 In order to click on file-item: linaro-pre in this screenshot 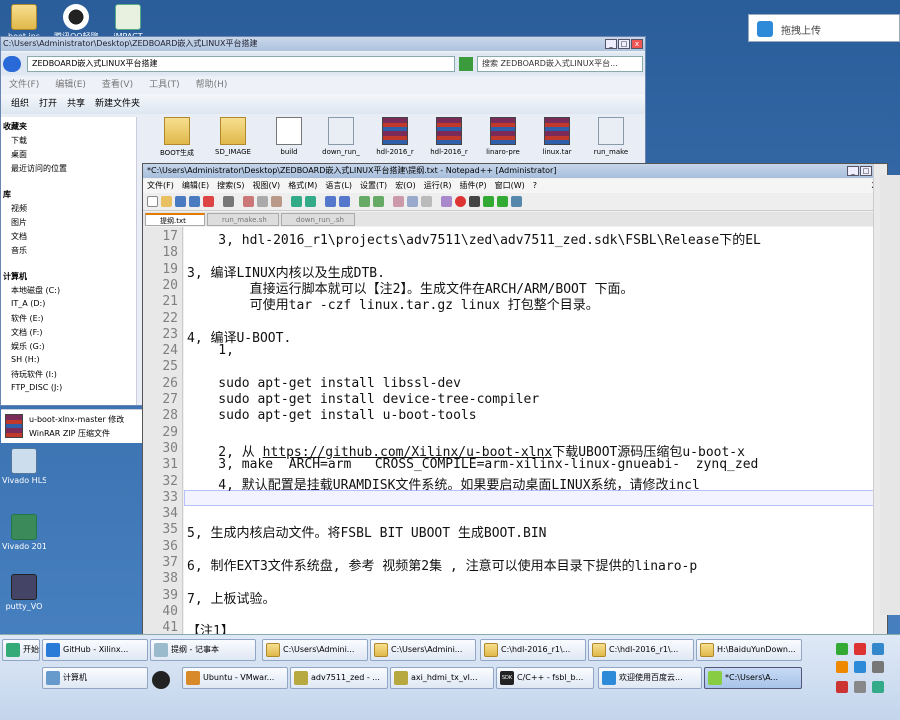, I will do `click(503, 136)`.